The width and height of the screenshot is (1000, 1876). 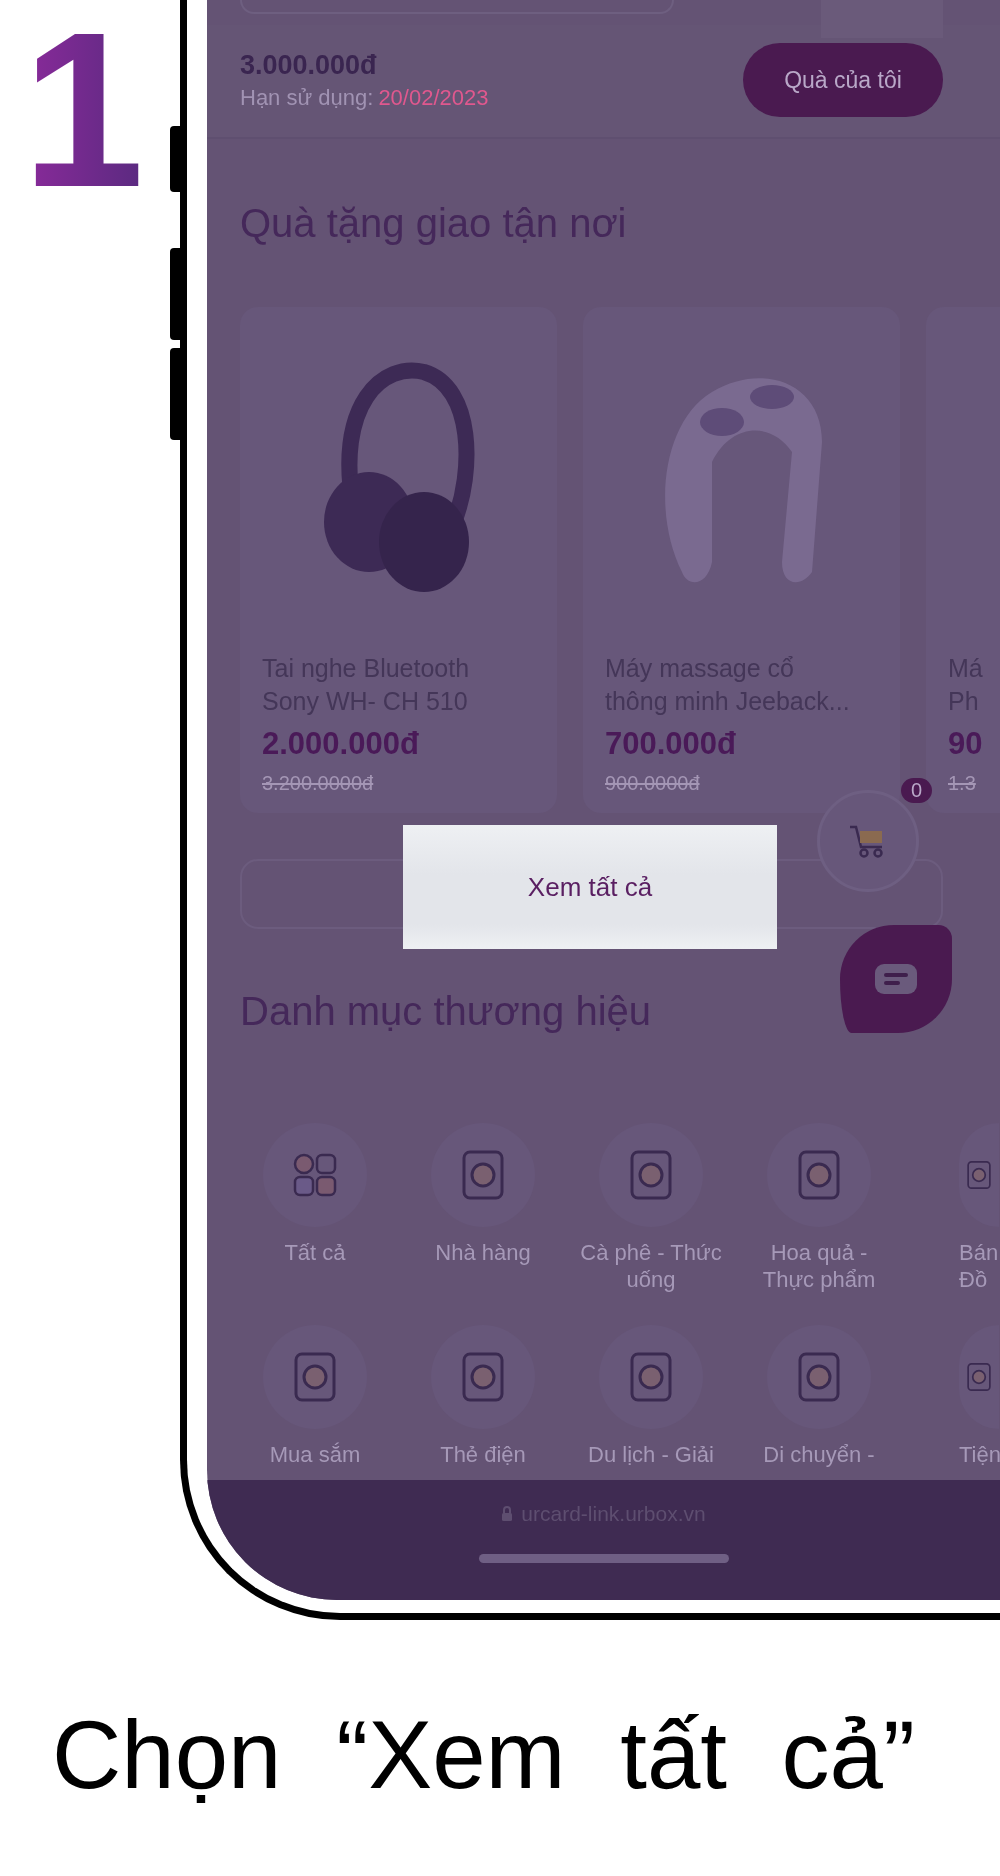 I want to click on cart-count-badge: 0, so click(x=917, y=790).